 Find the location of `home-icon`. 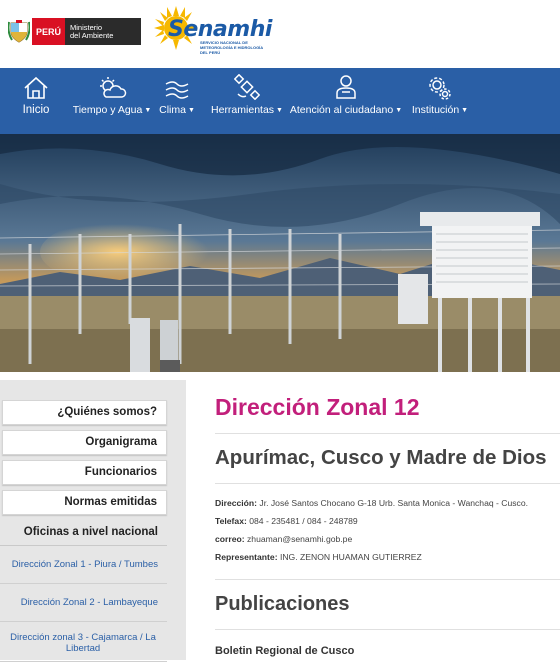

home-icon is located at coordinates (36, 87).